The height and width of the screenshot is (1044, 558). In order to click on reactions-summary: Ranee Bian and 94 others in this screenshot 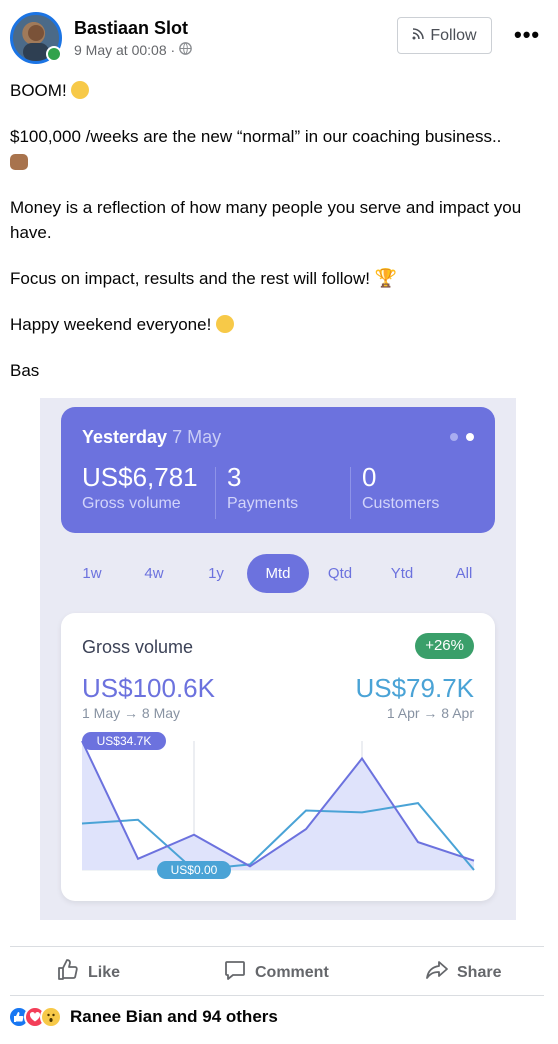, I will do `click(143, 1017)`.